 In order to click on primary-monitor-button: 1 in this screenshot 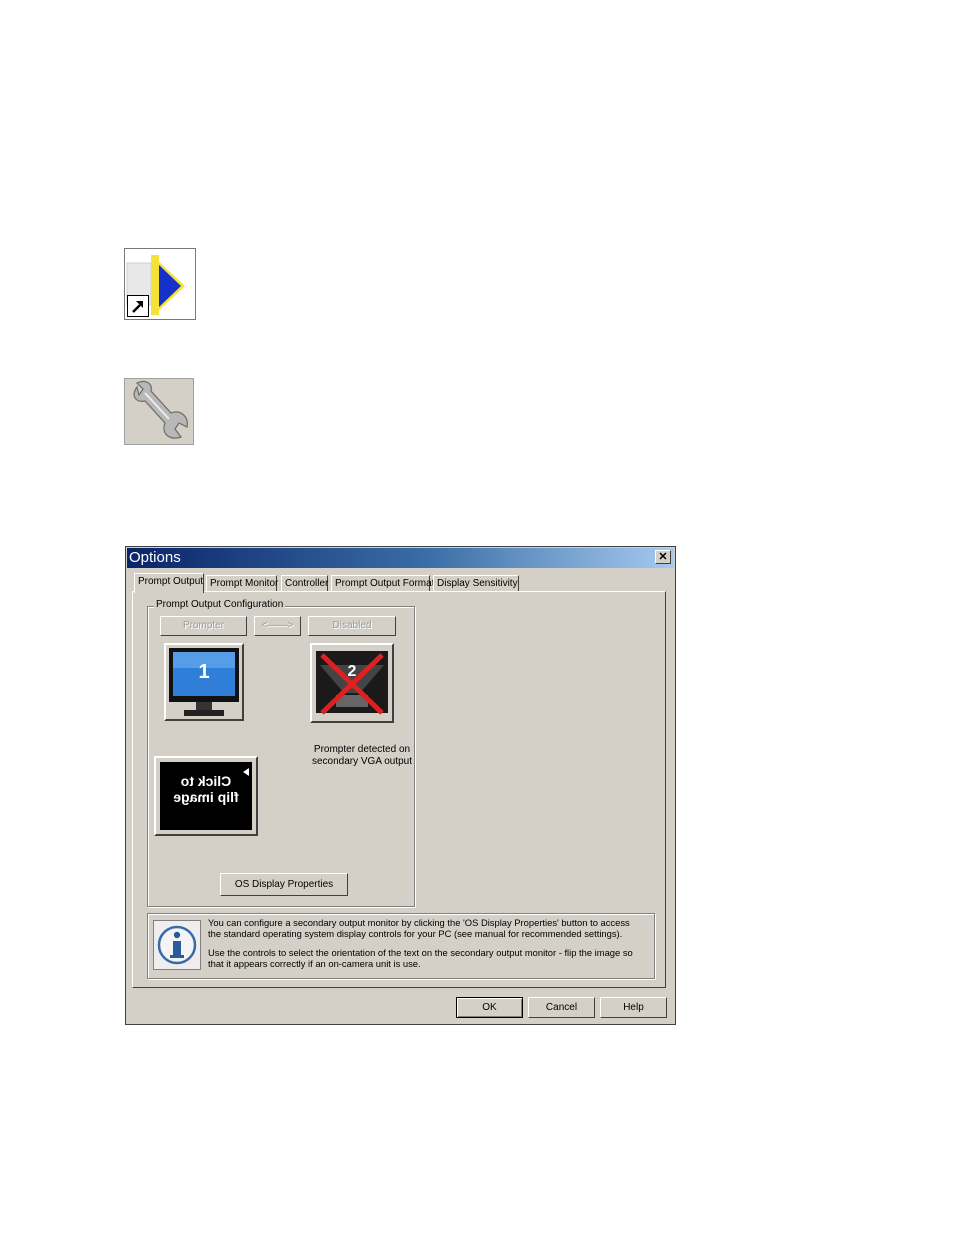, I will do `click(204, 682)`.